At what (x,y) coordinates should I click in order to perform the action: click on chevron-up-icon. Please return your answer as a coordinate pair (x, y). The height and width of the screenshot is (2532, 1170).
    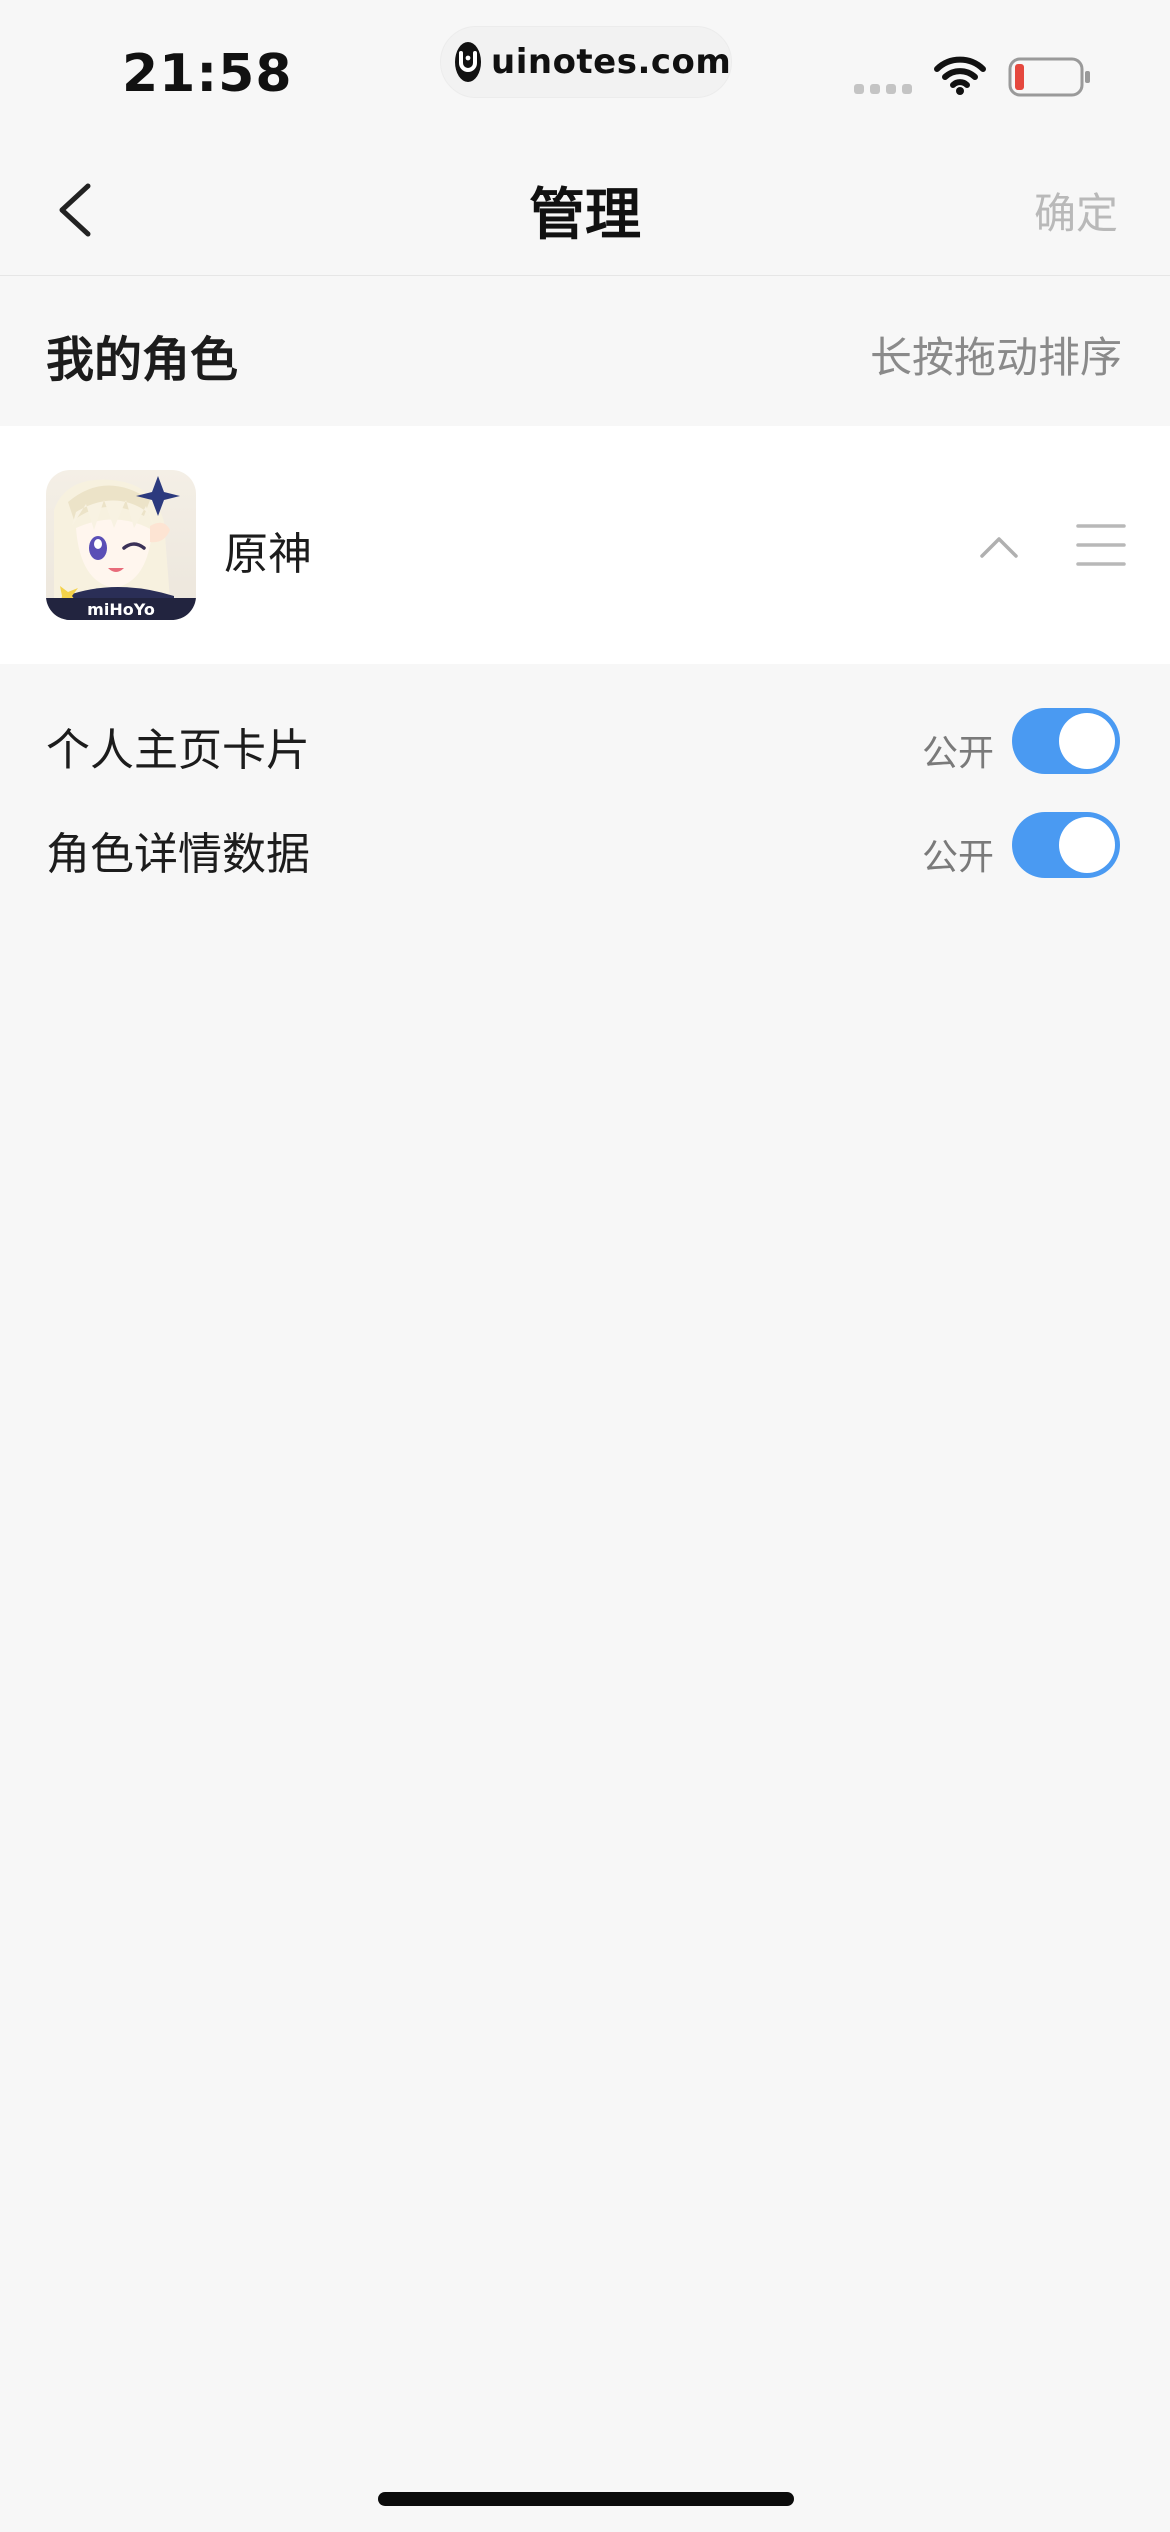
    Looking at the image, I should click on (999, 547).